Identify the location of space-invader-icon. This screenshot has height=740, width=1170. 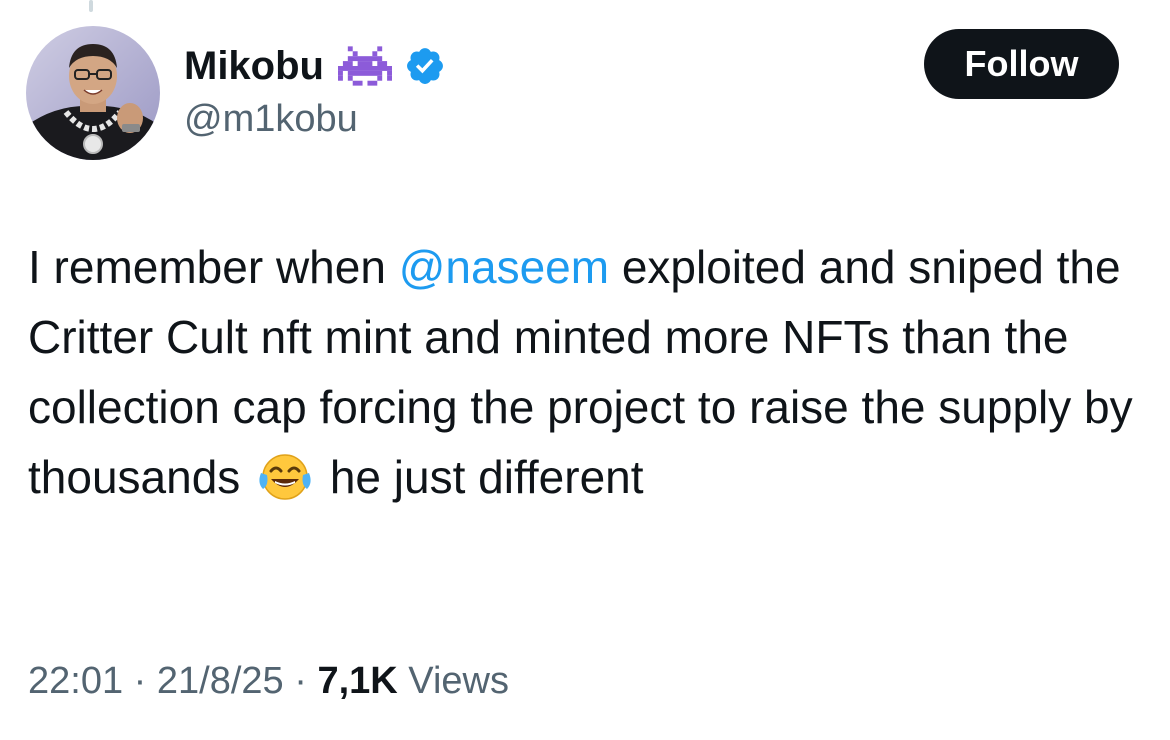
(364, 66).